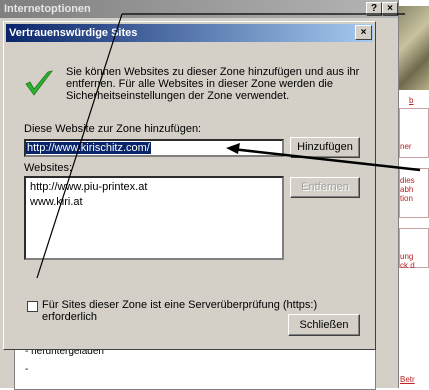  Describe the element at coordinates (407, 379) in the screenshot. I see `webpage-text-7: Betr` at that location.